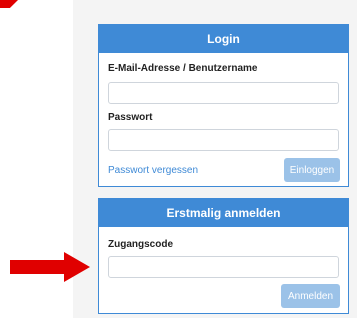 The height and width of the screenshot is (318, 357). Describe the element at coordinates (130, 117) in the screenshot. I see `password-label: Passwort` at that location.